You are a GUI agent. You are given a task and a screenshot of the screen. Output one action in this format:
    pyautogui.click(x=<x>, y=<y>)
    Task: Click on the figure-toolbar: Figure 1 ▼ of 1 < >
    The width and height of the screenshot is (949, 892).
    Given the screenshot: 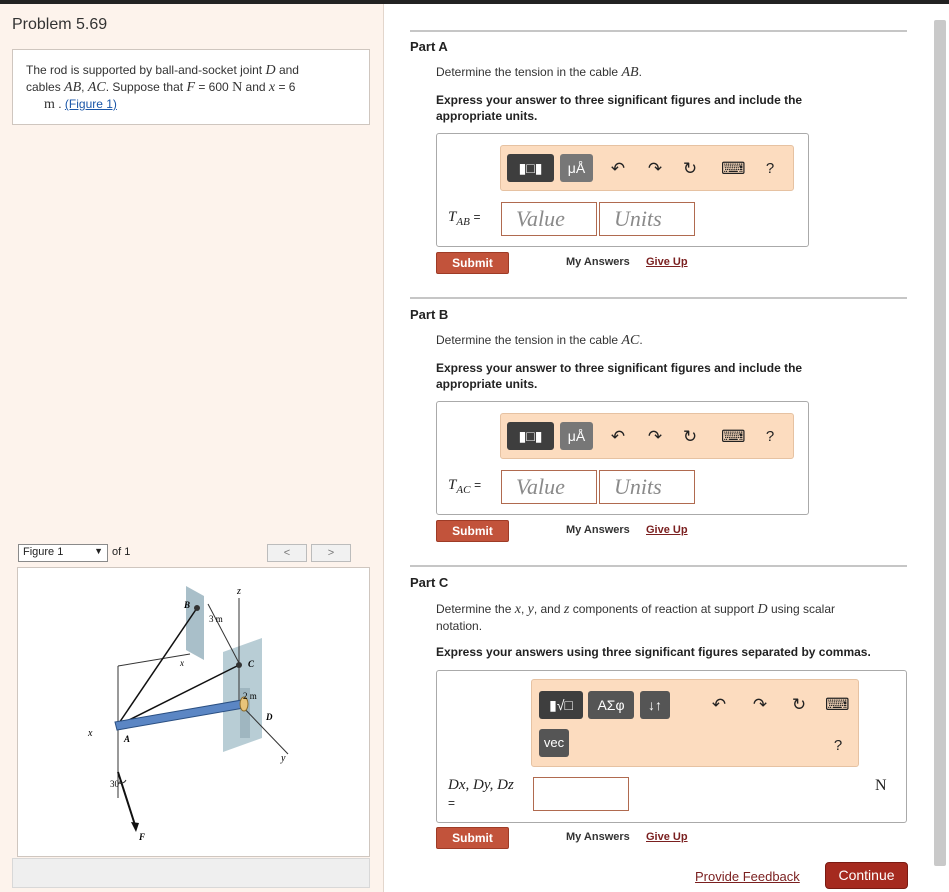 What is the action you would take?
    pyautogui.click(x=193, y=554)
    